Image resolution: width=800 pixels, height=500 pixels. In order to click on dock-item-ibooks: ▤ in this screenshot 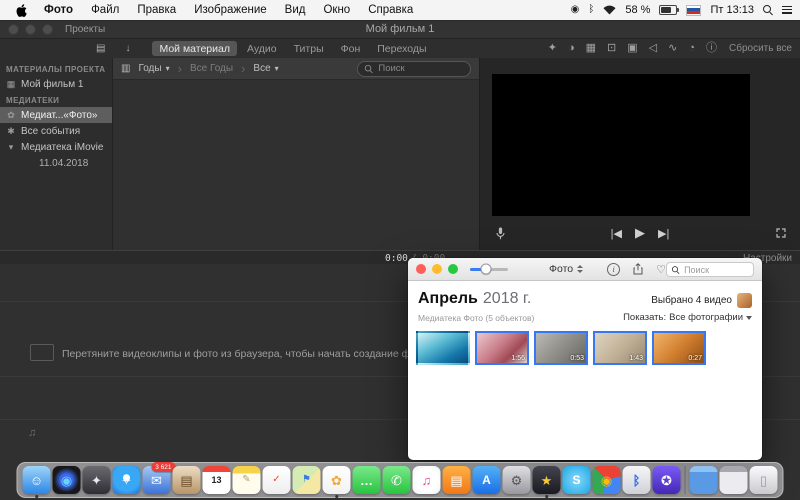, I will do `click(456, 480)`.